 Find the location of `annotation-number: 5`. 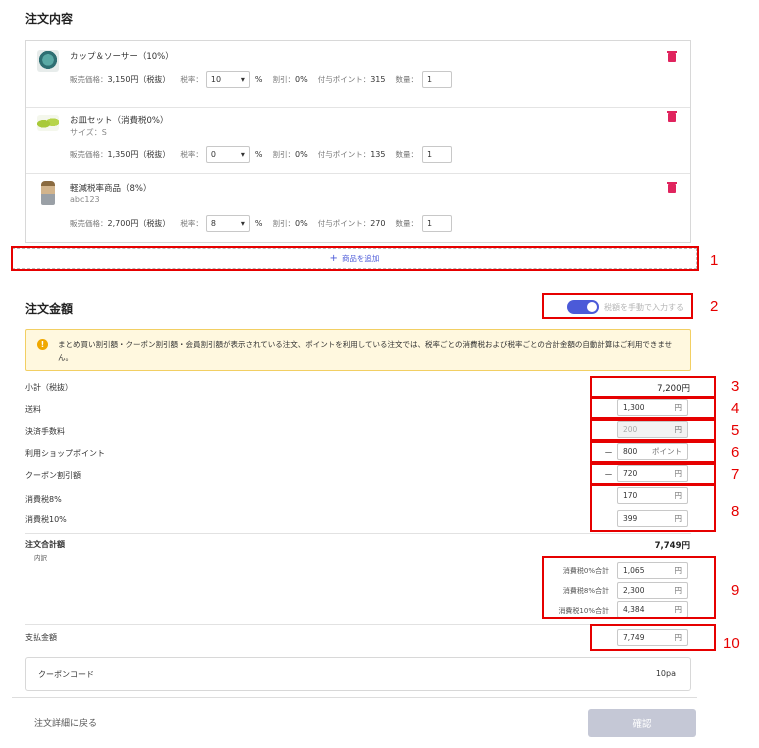

annotation-number: 5 is located at coordinates (735, 430).